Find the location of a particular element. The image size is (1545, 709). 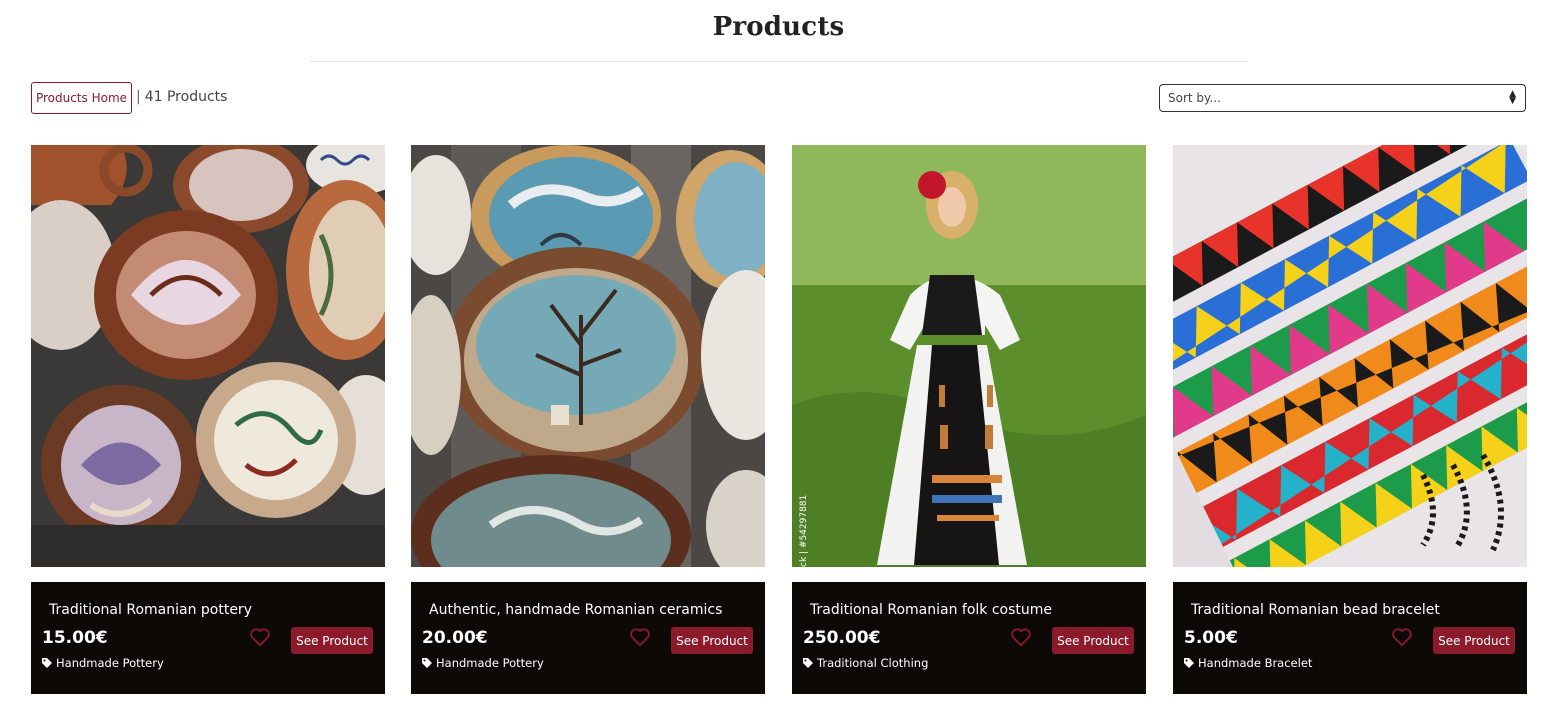

products-home-button: Products Home is located at coordinates (81, 98).